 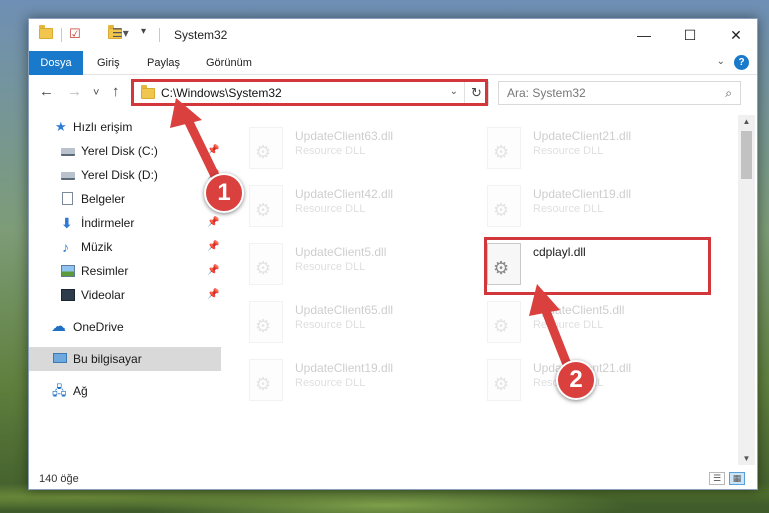 I want to click on sidebar-item-quick-access: ★ Hızlı erişim, so click(x=125, y=127).